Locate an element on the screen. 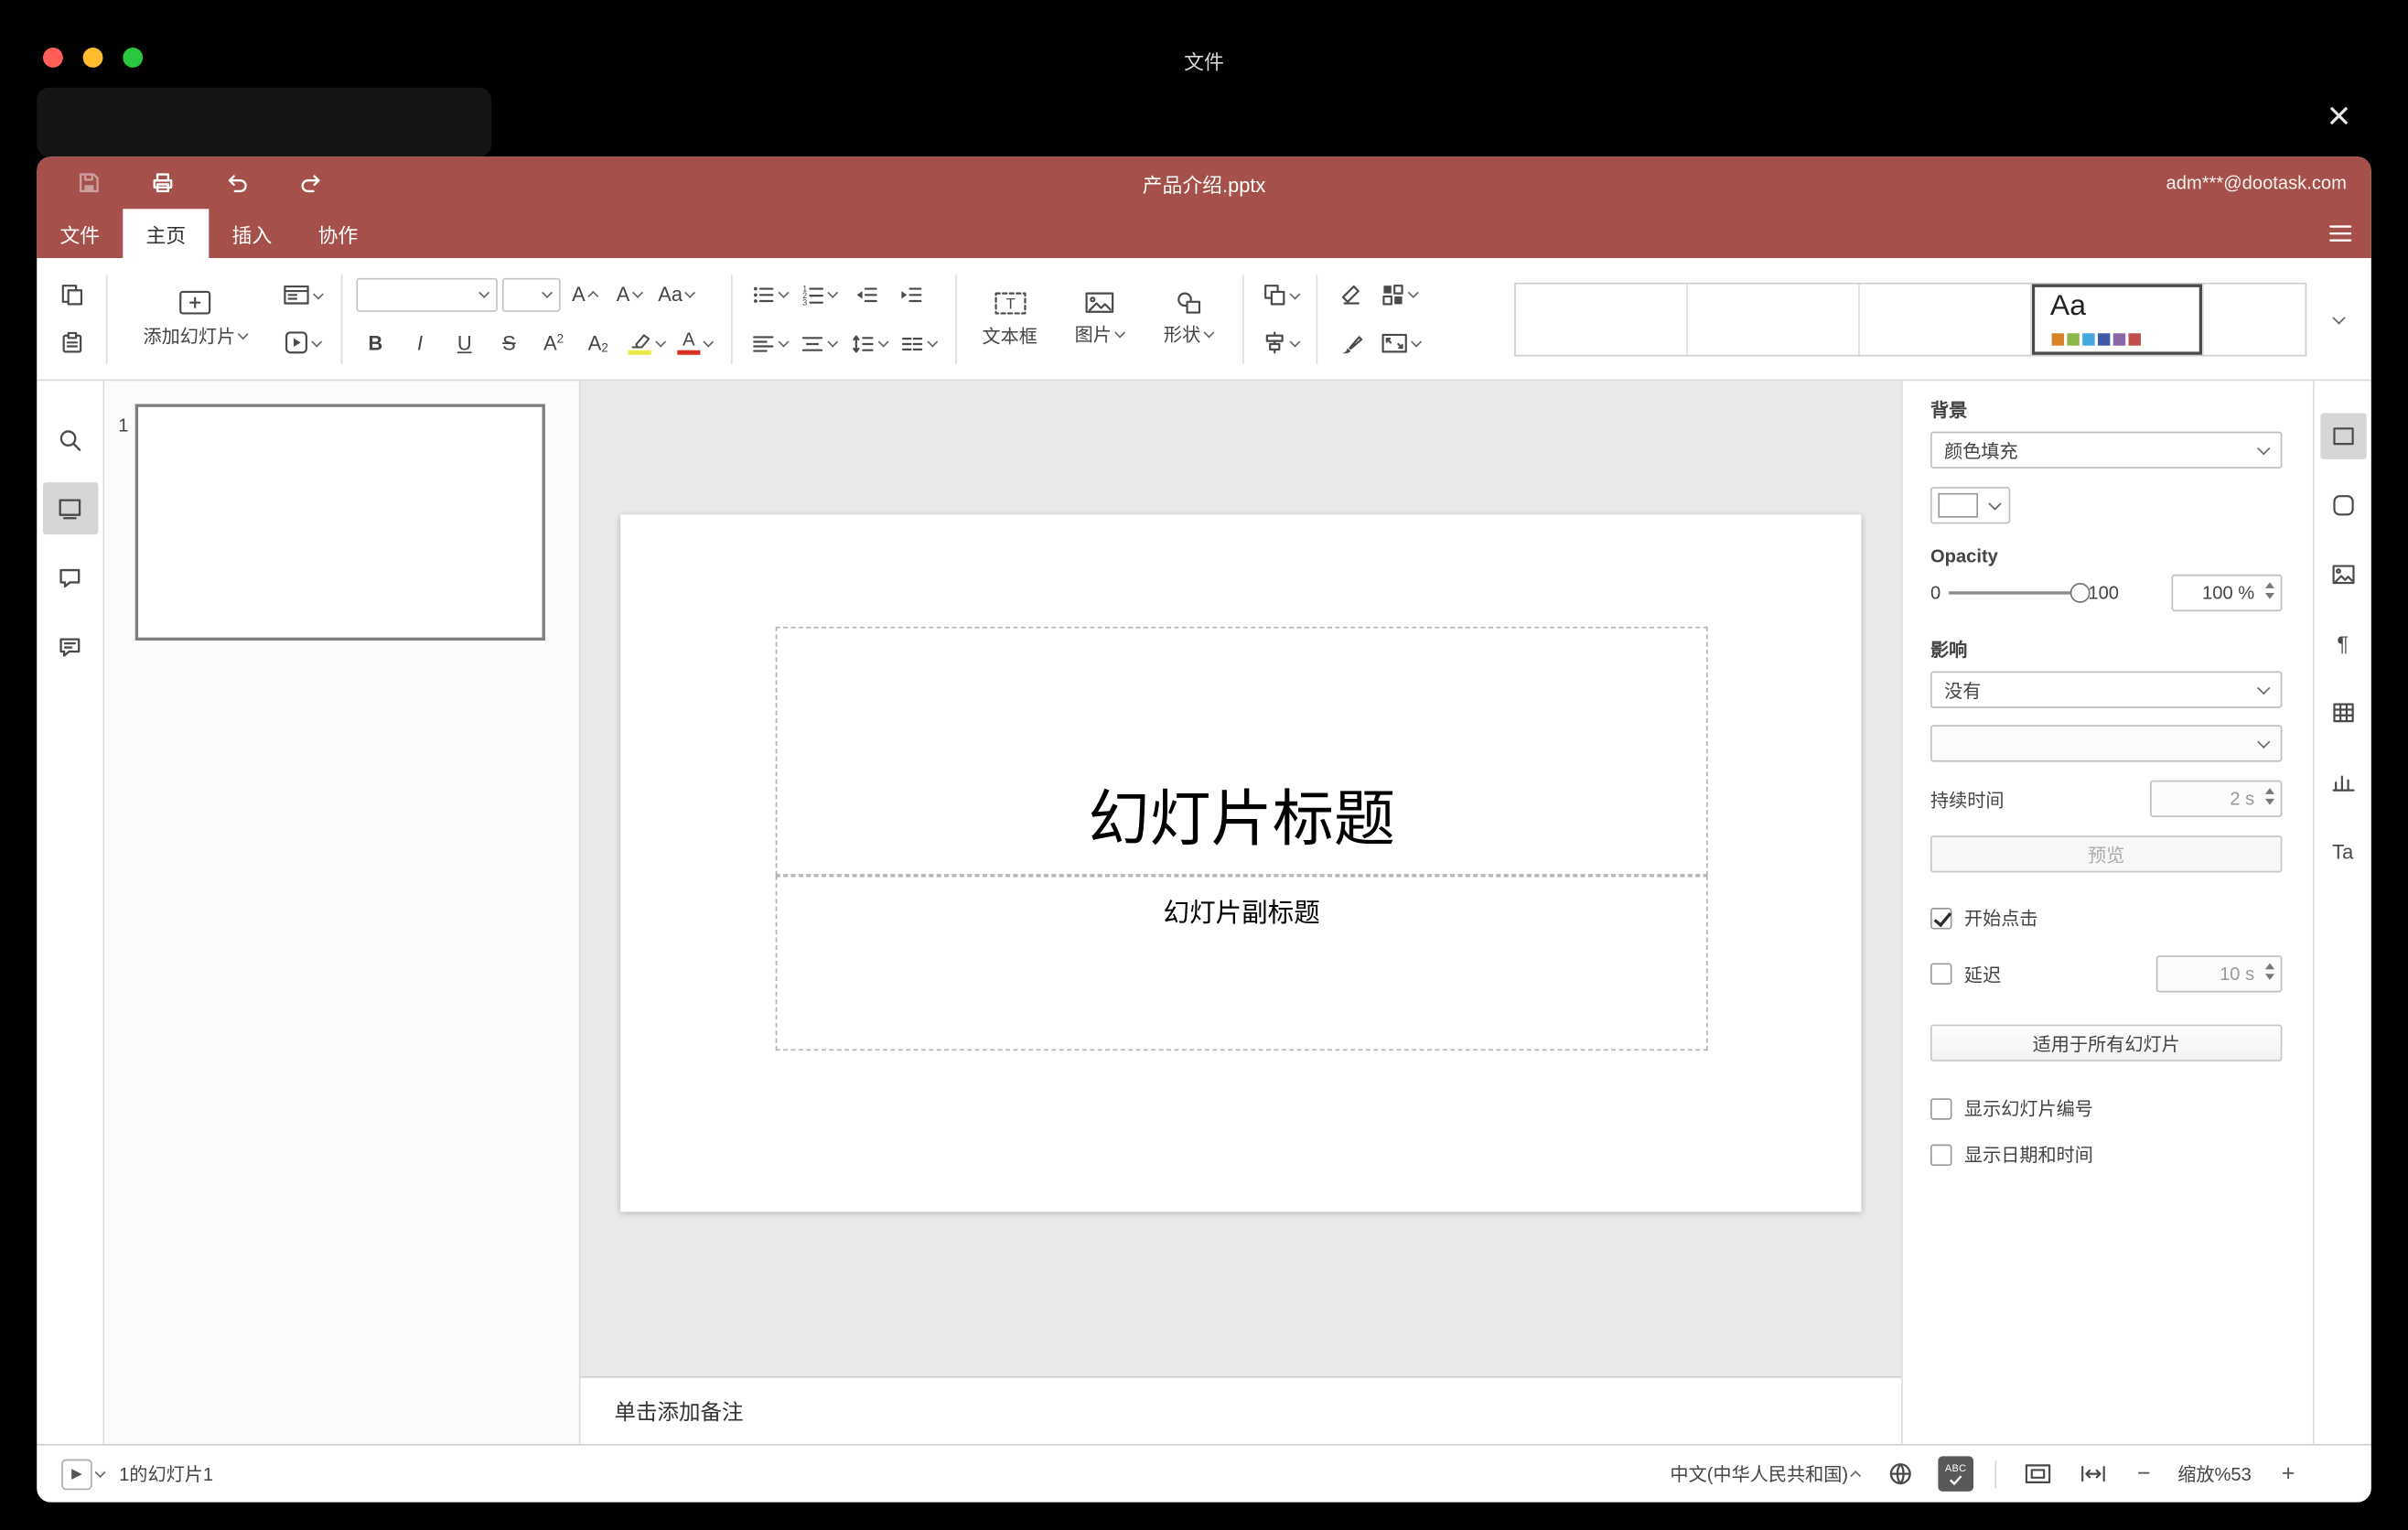 This screenshot has width=2408, height=1530. bold-button: B is located at coordinates (376, 343).